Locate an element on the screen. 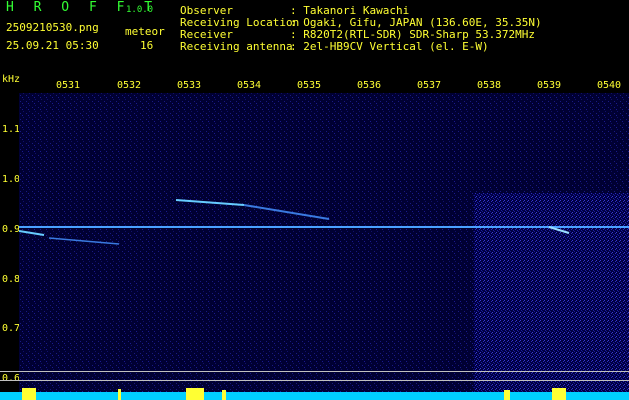 Image resolution: width=629 pixels, height=400 pixels. activity-strip is located at coordinates (314, 394).